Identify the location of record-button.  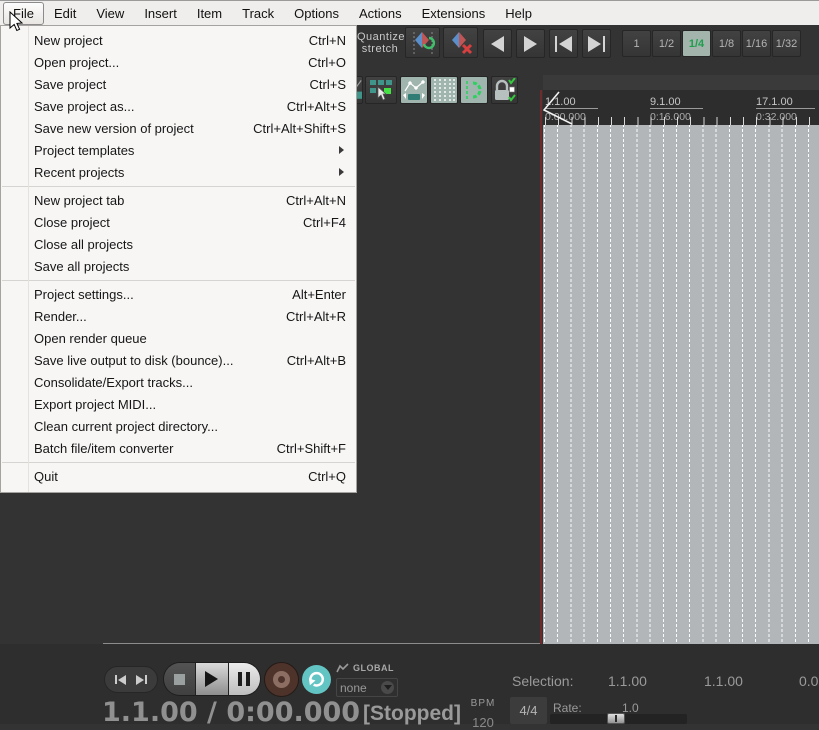
(281, 679).